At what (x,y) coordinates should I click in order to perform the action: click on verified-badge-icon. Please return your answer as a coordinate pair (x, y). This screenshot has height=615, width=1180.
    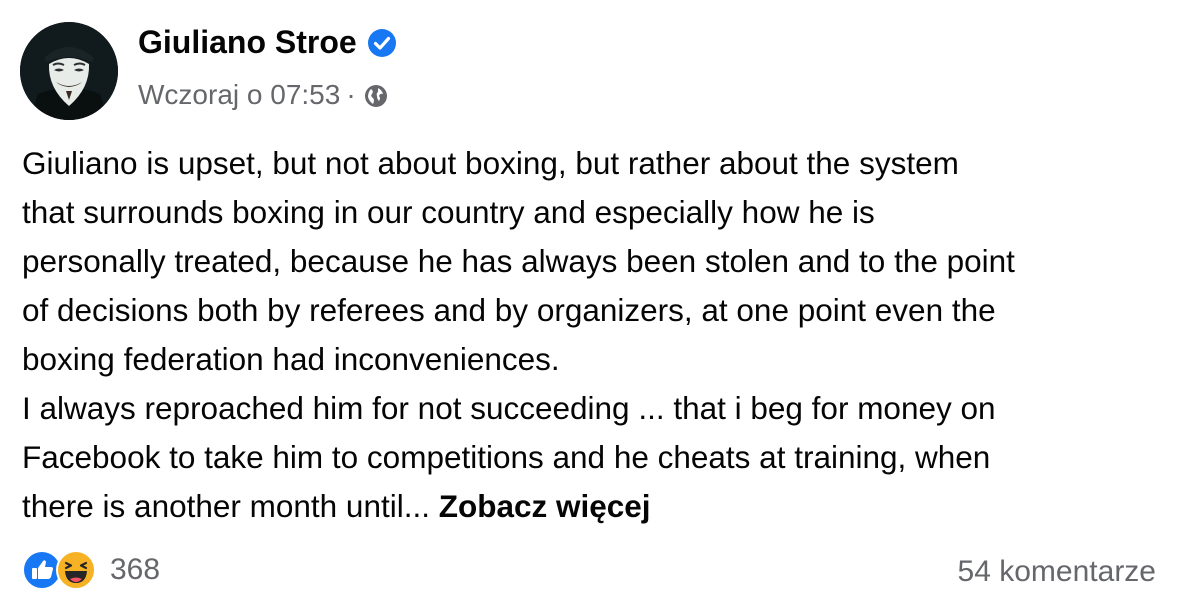
    Looking at the image, I should click on (382, 43).